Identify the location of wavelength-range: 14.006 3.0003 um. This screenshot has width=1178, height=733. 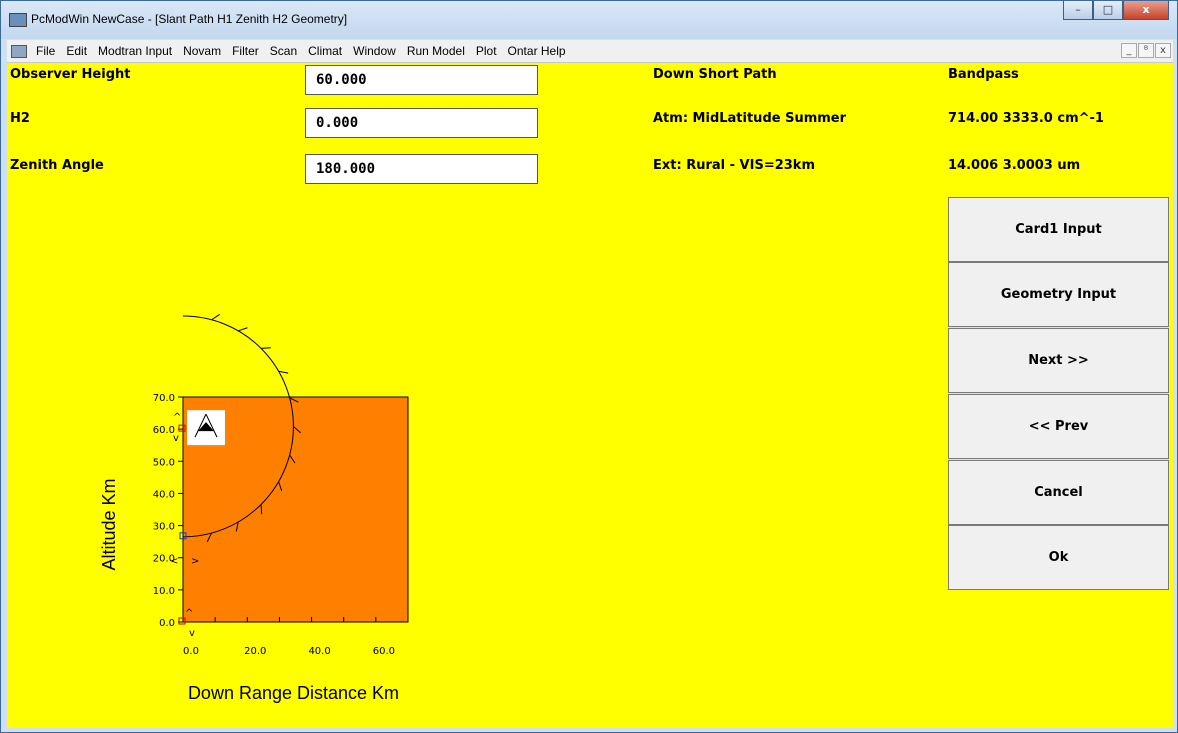
(1014, 165).